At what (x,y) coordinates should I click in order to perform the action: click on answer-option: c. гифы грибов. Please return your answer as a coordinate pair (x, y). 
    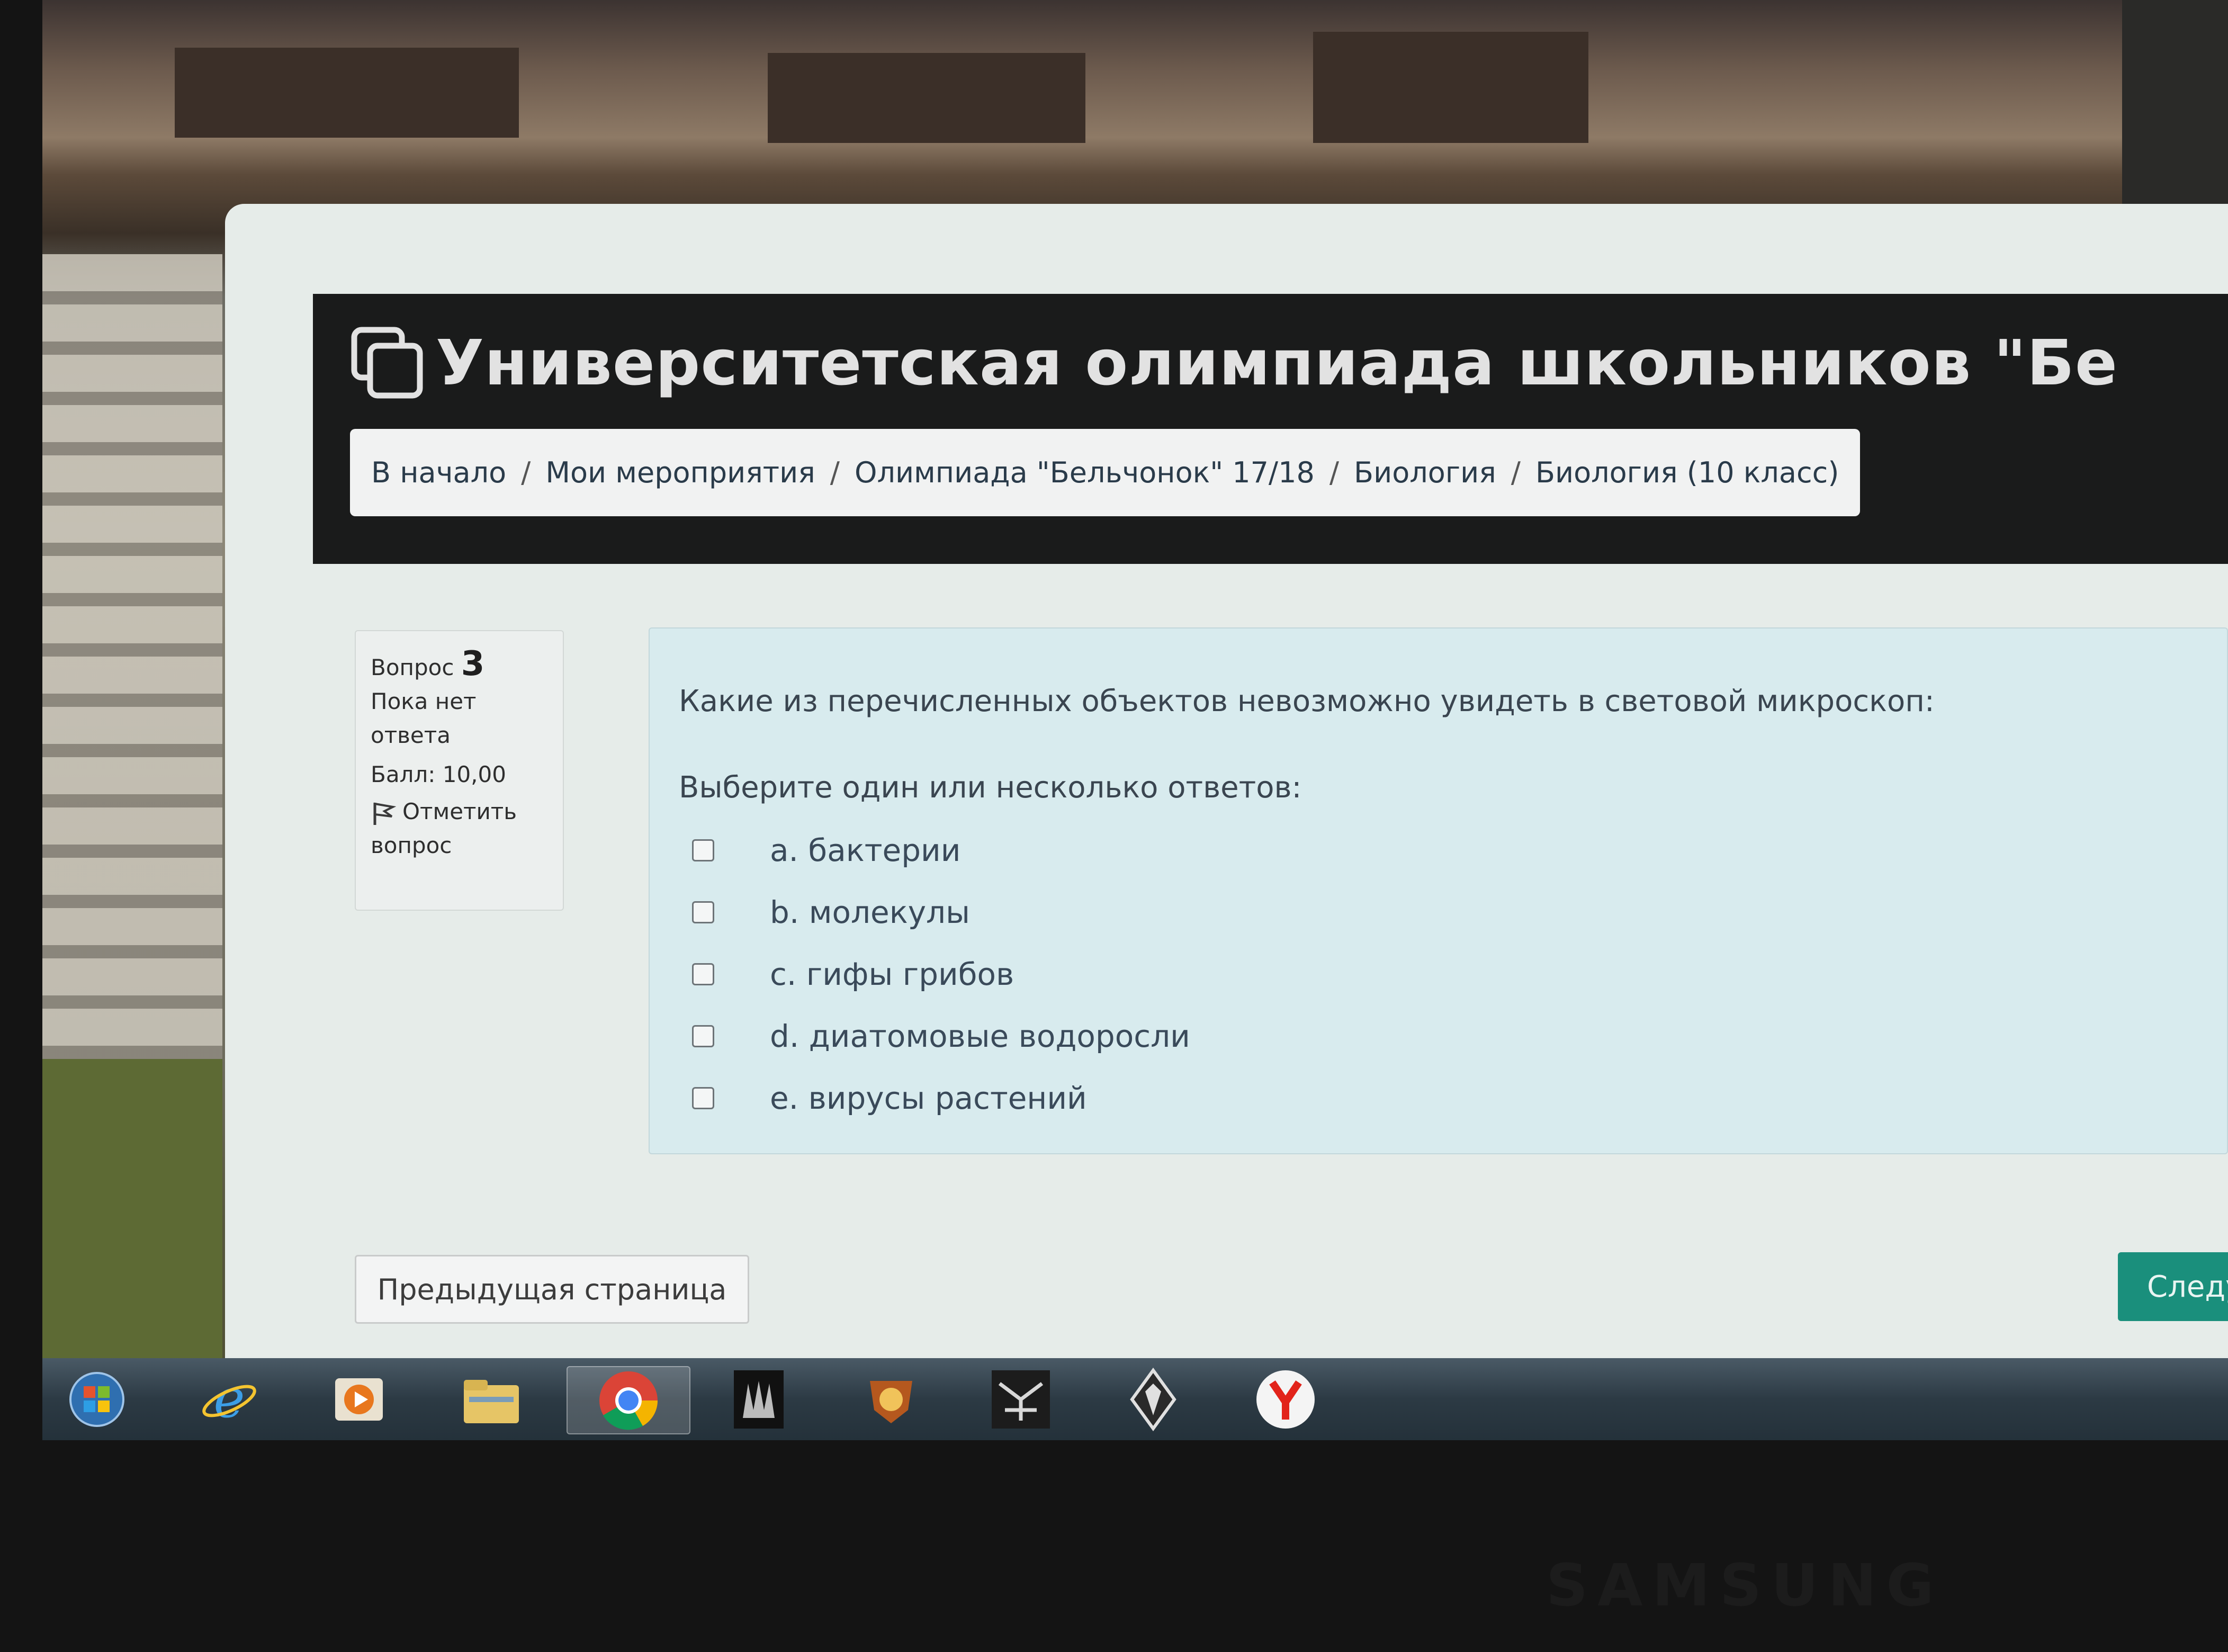
    Looking at the image, I should click on (941, 974).